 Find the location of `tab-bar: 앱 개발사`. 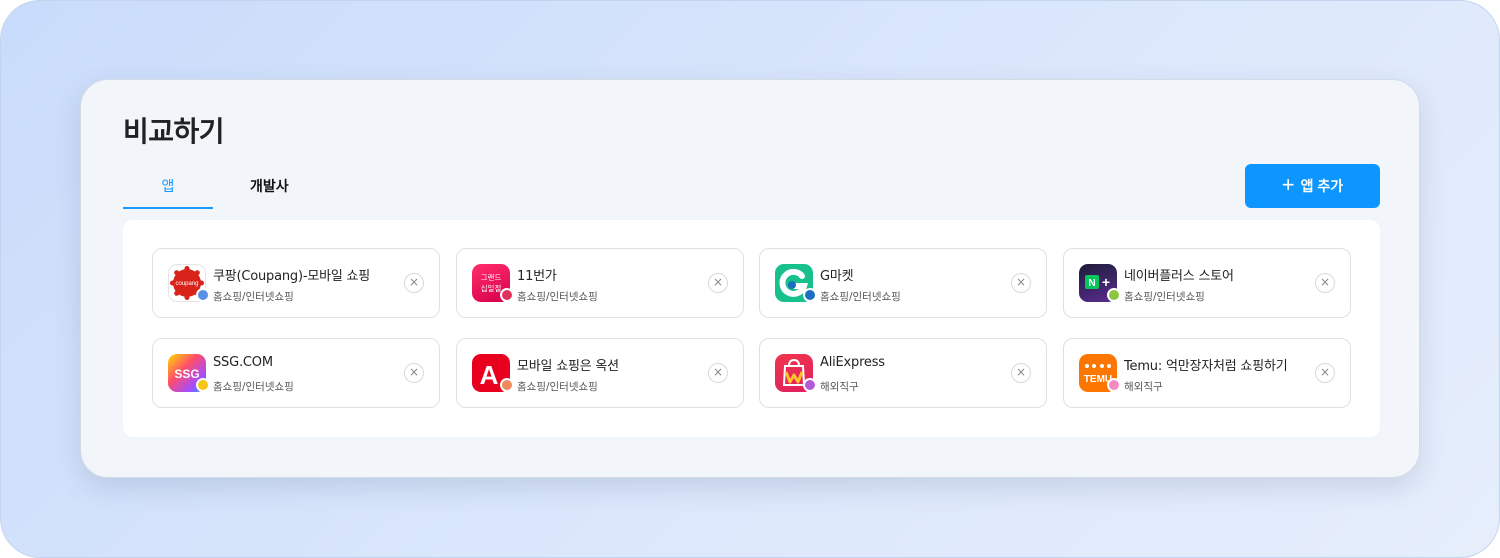

tab-bar: 앱 개발사 is located at coordinates (218, 187).